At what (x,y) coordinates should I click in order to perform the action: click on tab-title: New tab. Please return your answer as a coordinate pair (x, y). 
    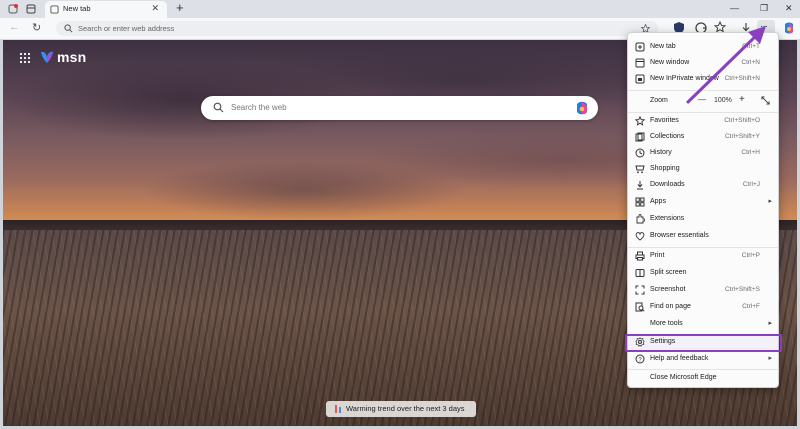
    Looking at the image, I should click on (77, 8).